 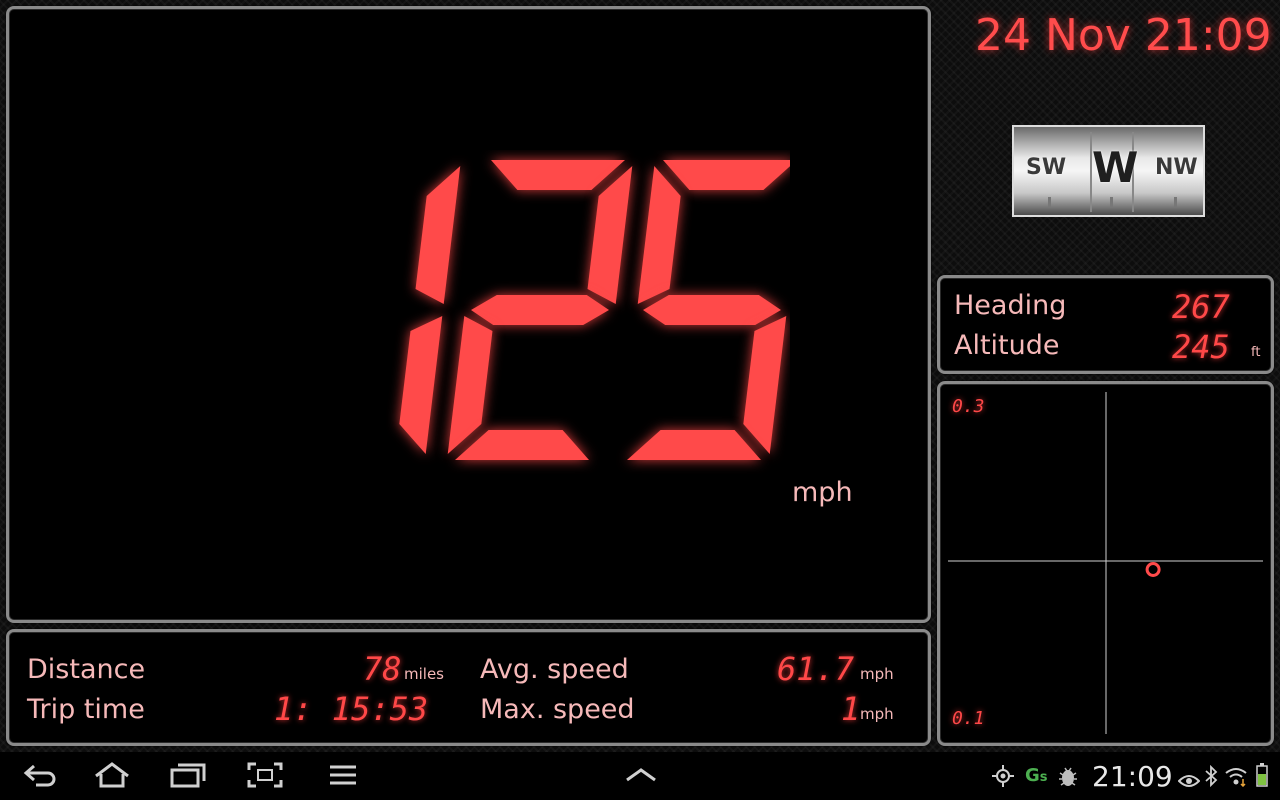 I want to click on debug-icon, so click(x=1068, y=779).